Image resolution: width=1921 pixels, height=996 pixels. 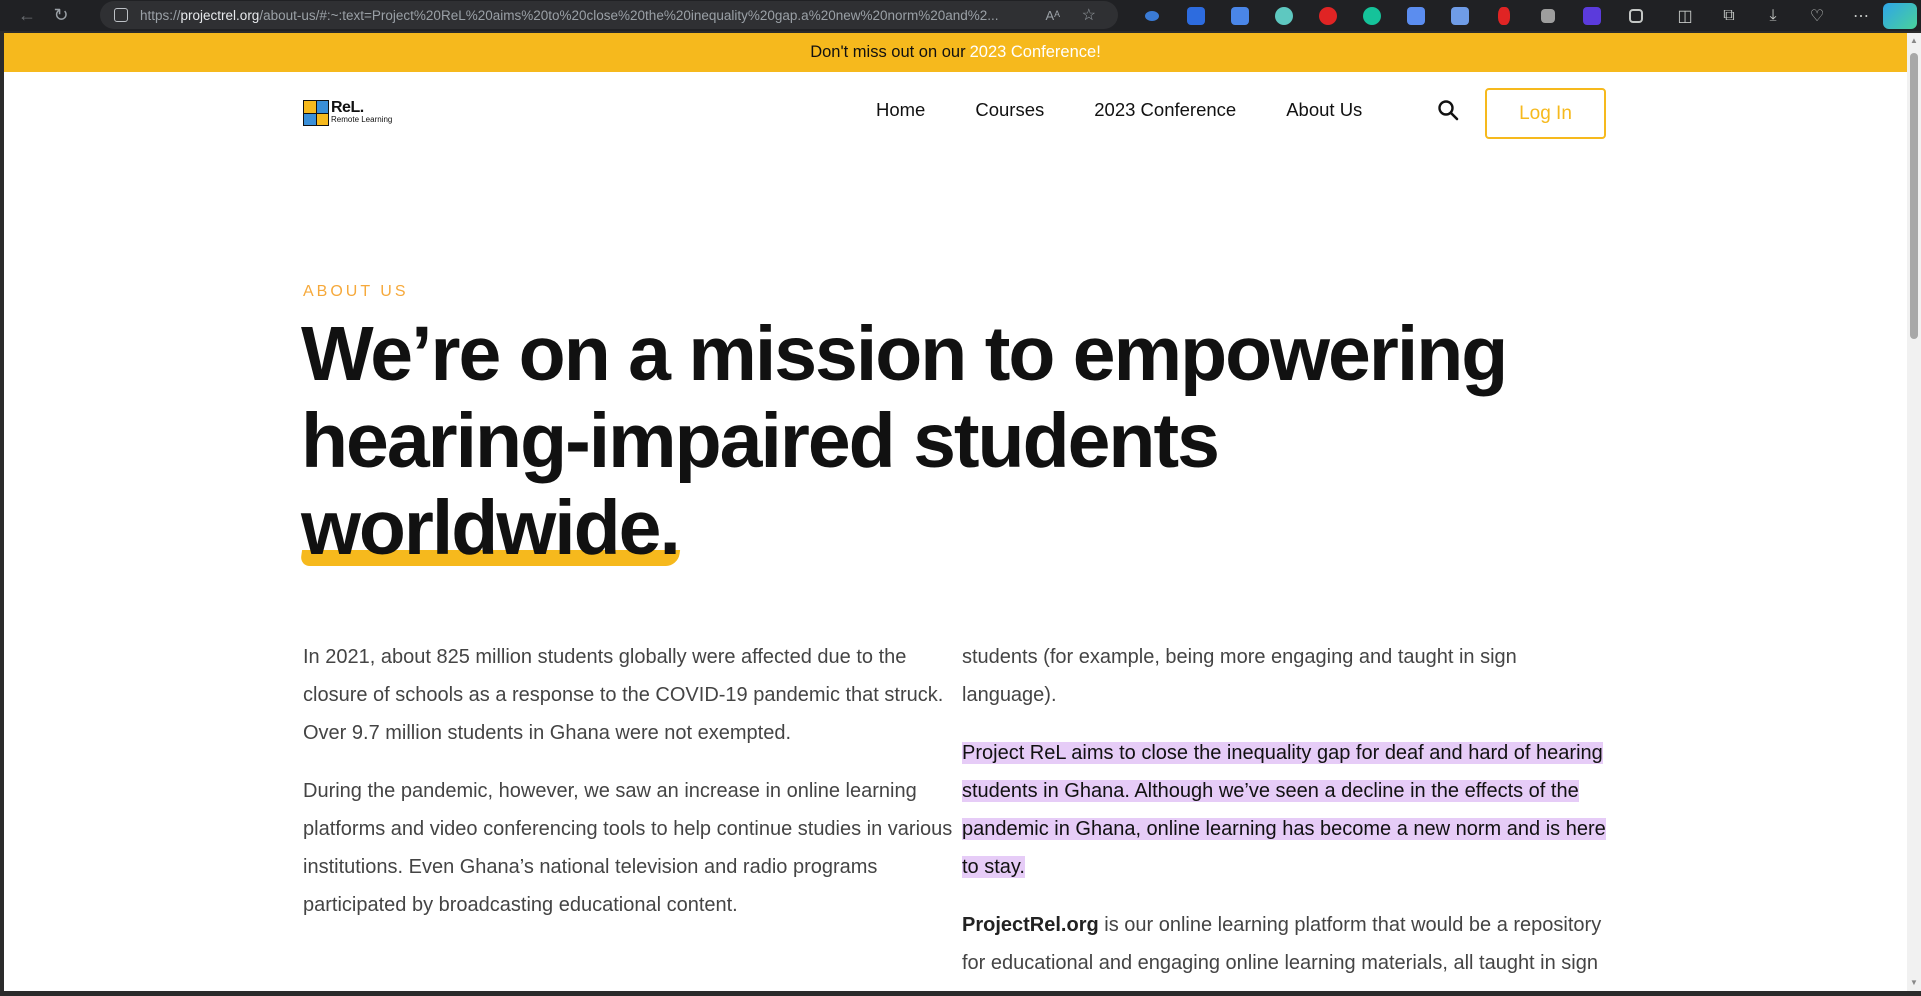 What do you see at coordinates (1548, 16) in the screenshot?
I see `extension-gray-icon` at bounding box center [1548, 16].